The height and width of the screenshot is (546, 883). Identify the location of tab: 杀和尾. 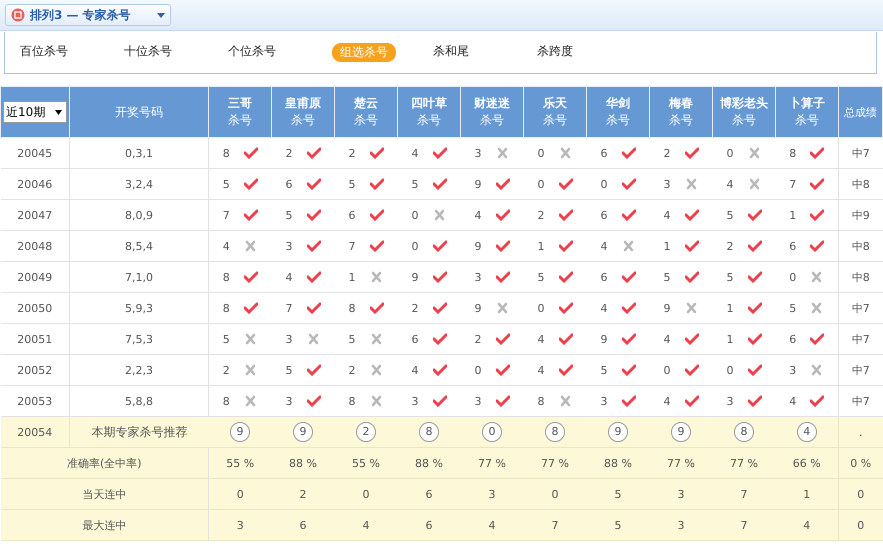
(485, 52).